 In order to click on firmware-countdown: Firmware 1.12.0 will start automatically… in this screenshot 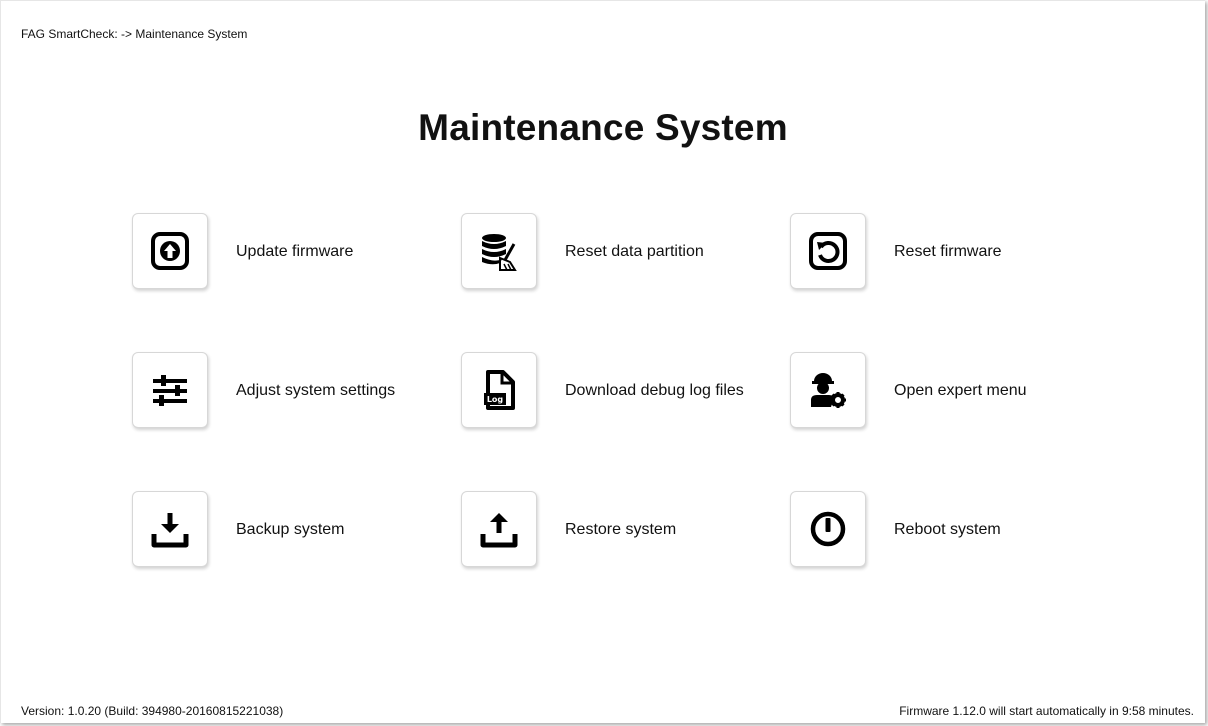, I will do `click(1046, 711)`.